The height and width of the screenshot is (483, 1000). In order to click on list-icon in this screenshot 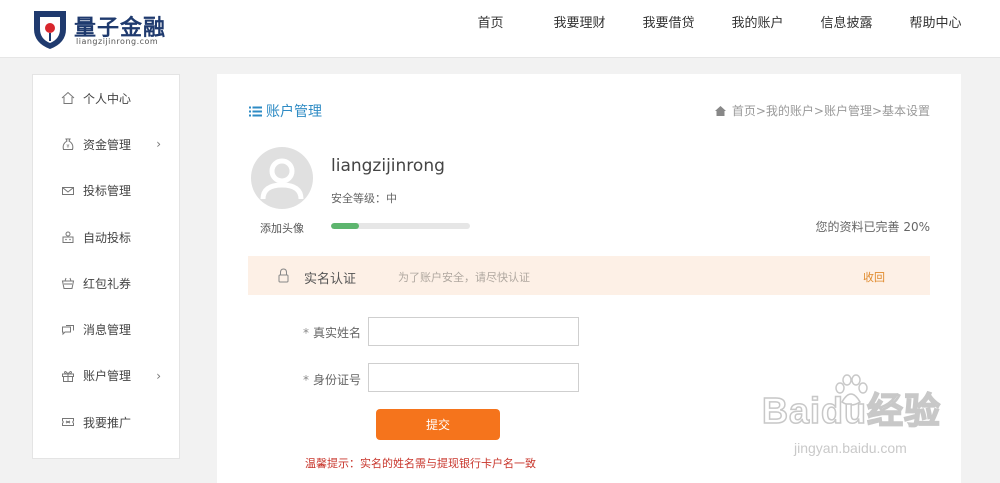, I will do `click(255, 111)`.